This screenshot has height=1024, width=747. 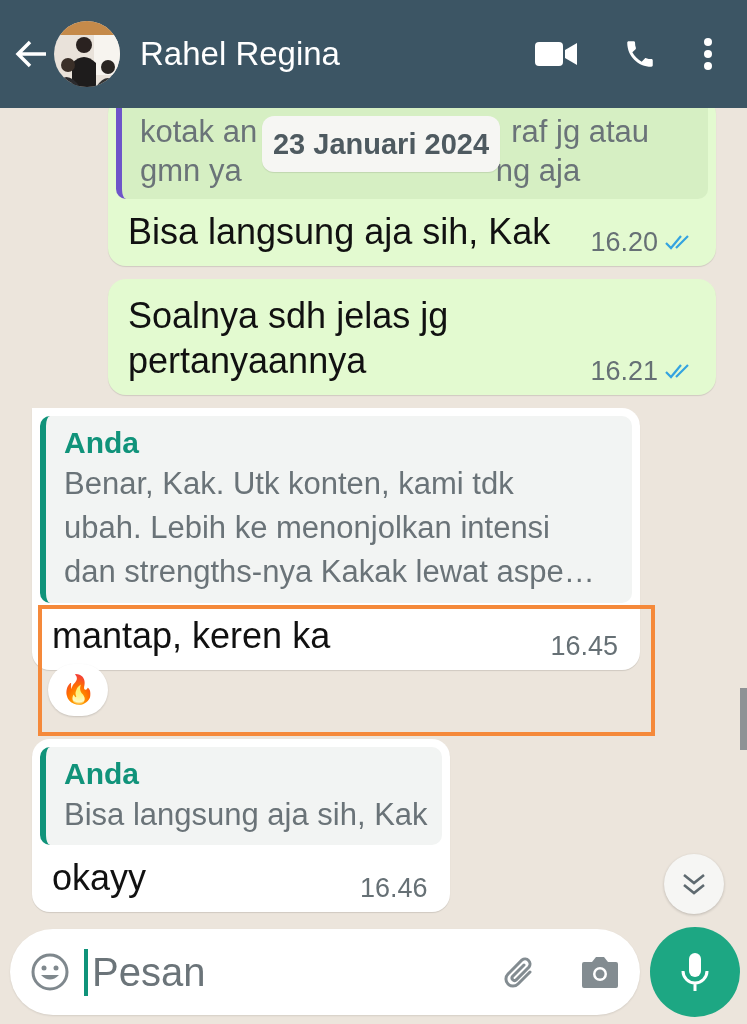 What do you see at coordinates (584, 646) in the screenshot?
I see `message-time: 16.45` at bounding box center [584, 646].